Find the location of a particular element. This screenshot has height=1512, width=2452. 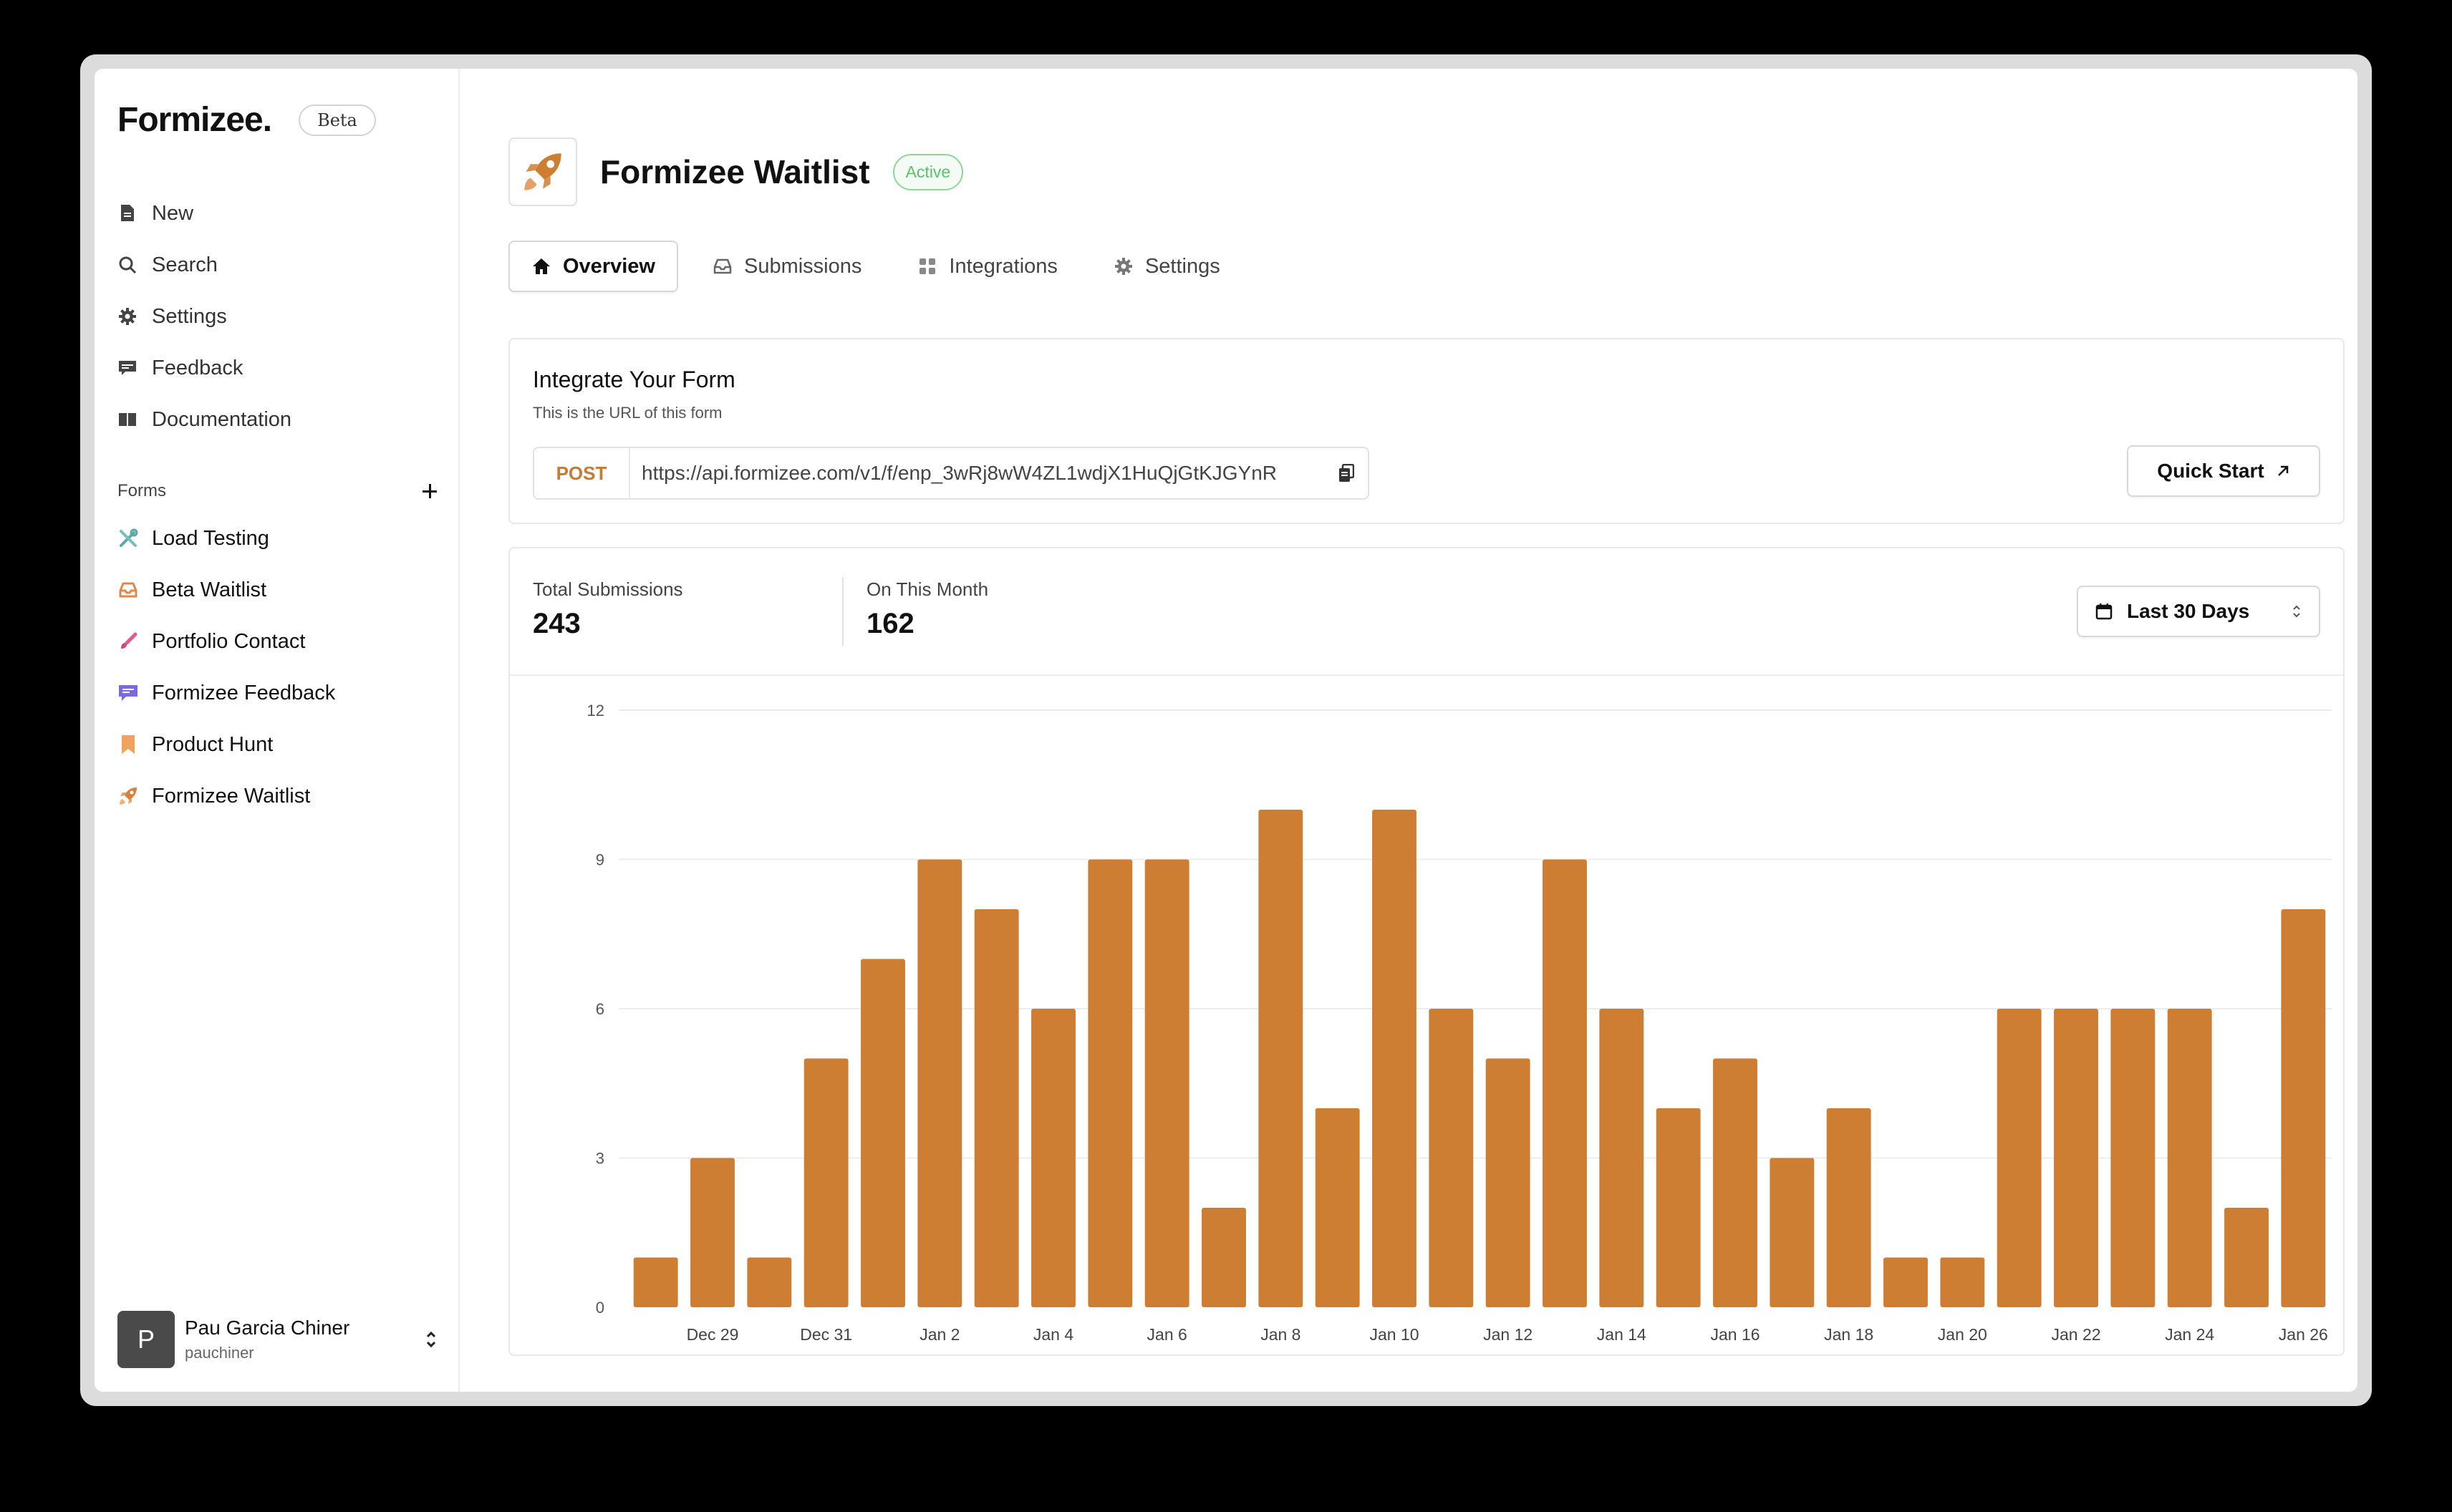

sidebar-form-product-hunt: Product Hunt is located at coordinates (278, 744).